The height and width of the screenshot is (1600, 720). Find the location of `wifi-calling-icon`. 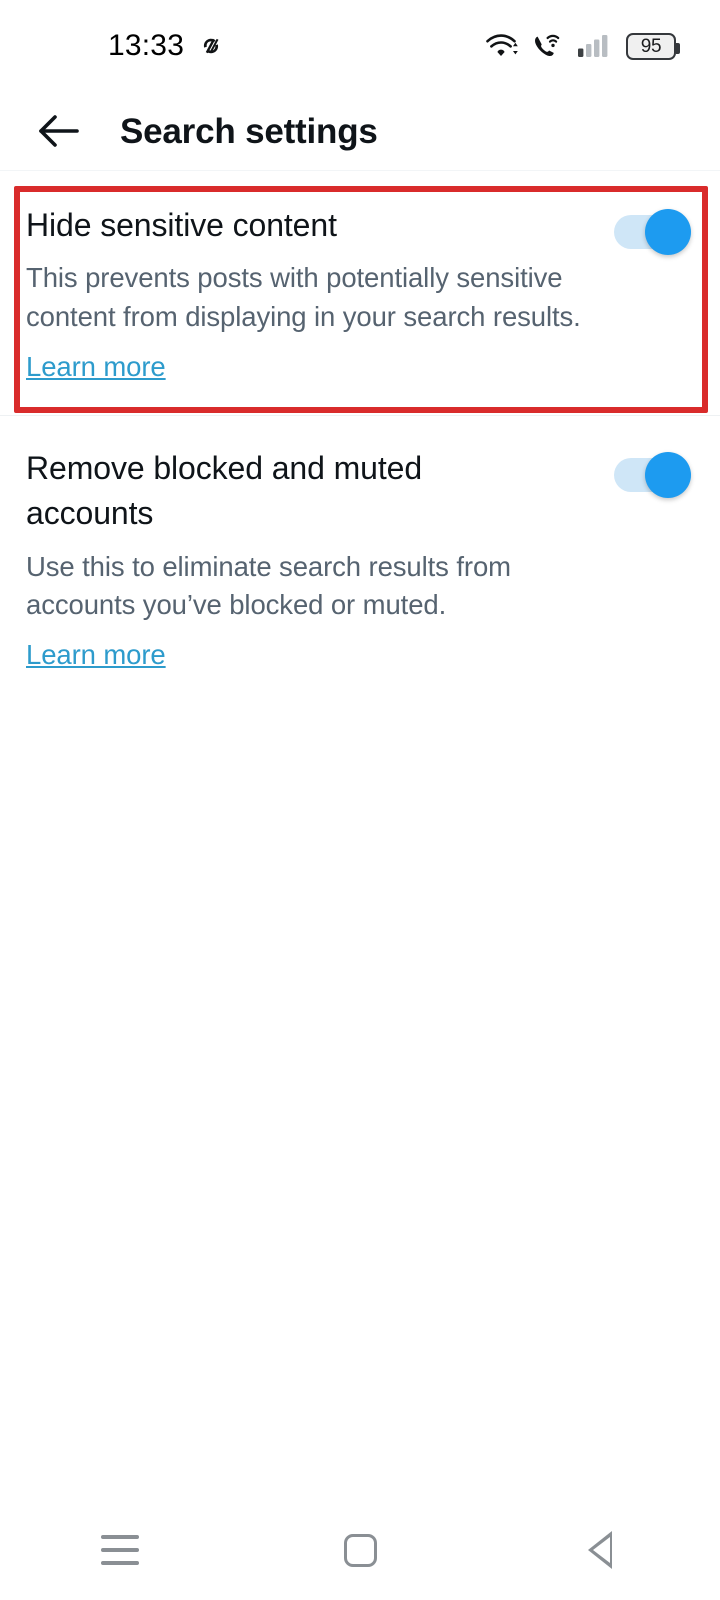

wifi-calling-icon is located at coordinates (547, 45).